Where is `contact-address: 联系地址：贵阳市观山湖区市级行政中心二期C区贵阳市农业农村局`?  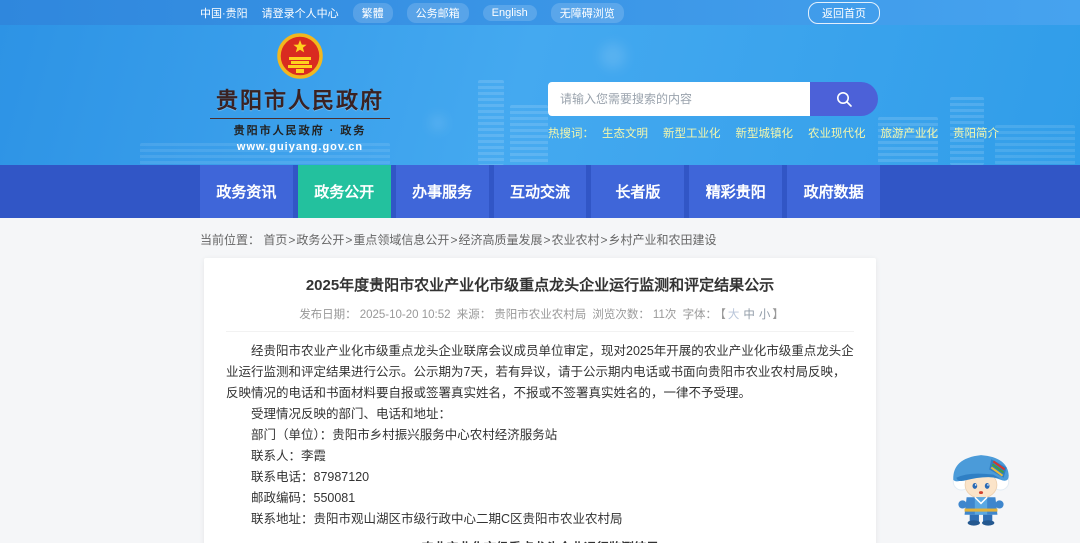
contact-address: 联系地址：贵阳市观山湖区市级行政中心二期C区贵阳市农业农村局 is located at coordinates (437, 518).